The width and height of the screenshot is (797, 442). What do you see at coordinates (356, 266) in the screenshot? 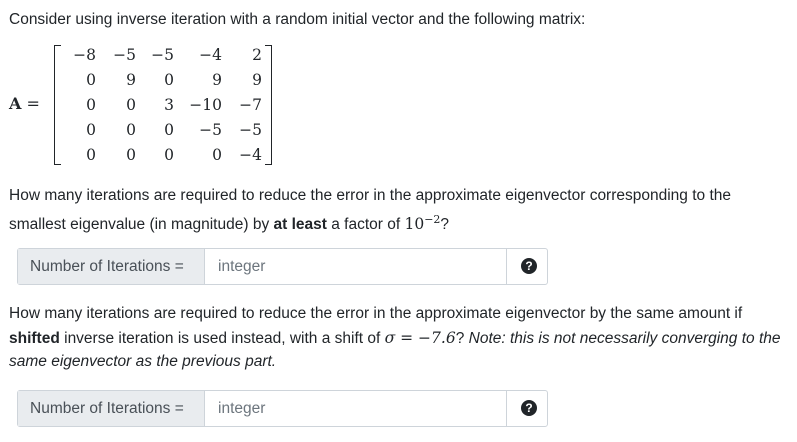
I see `q1-iterations-input` at bounding box center [356, 266].